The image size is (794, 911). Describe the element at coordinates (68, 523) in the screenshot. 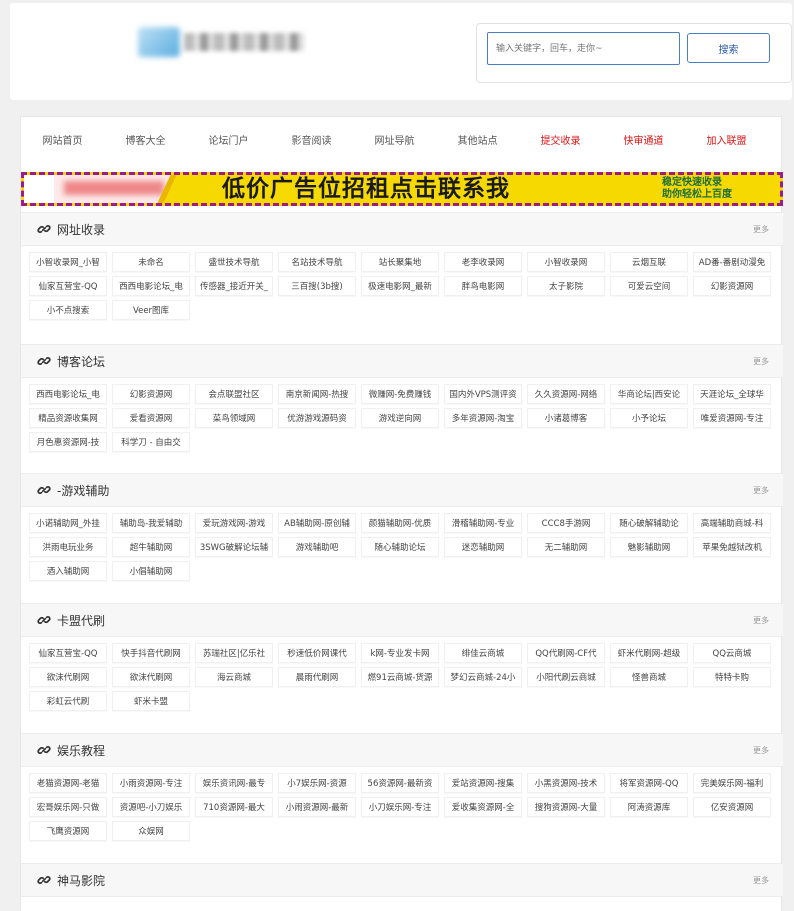

I see `site-link: 小诺辅助网_外挂` at that location.